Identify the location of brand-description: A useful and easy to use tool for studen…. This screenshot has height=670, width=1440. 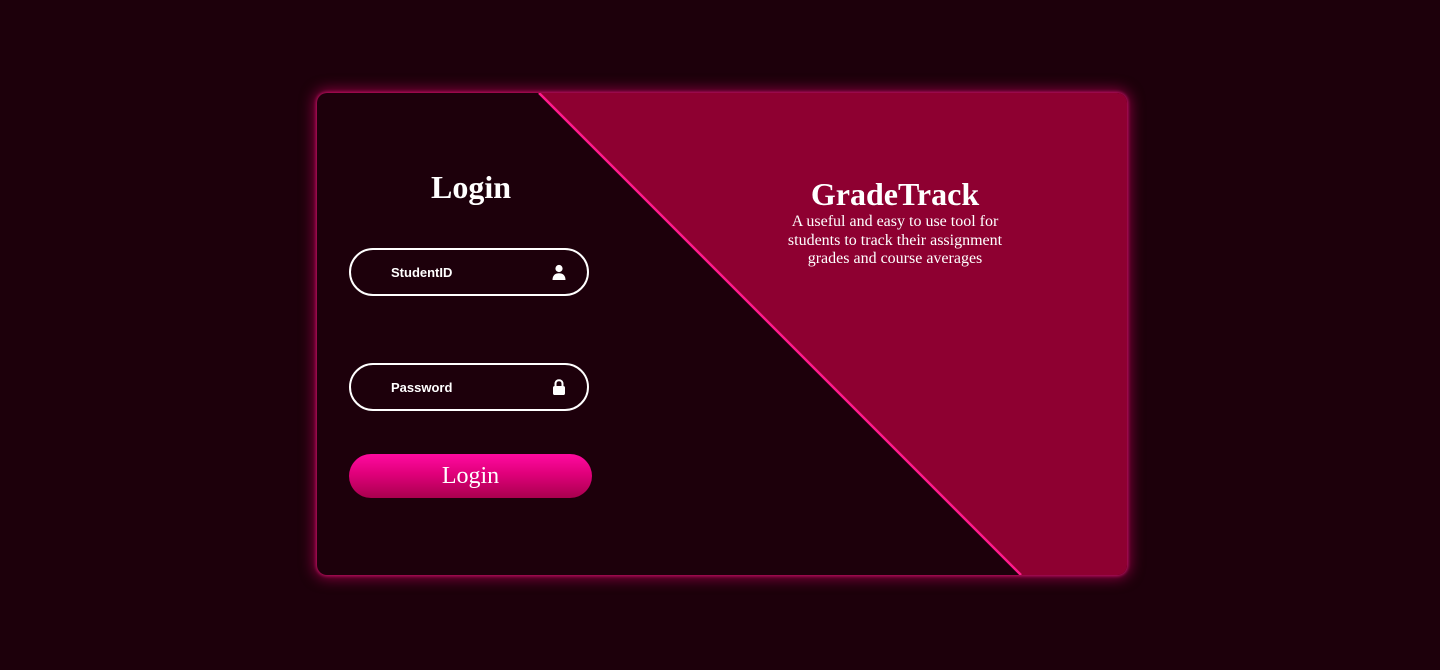
(895, 240).